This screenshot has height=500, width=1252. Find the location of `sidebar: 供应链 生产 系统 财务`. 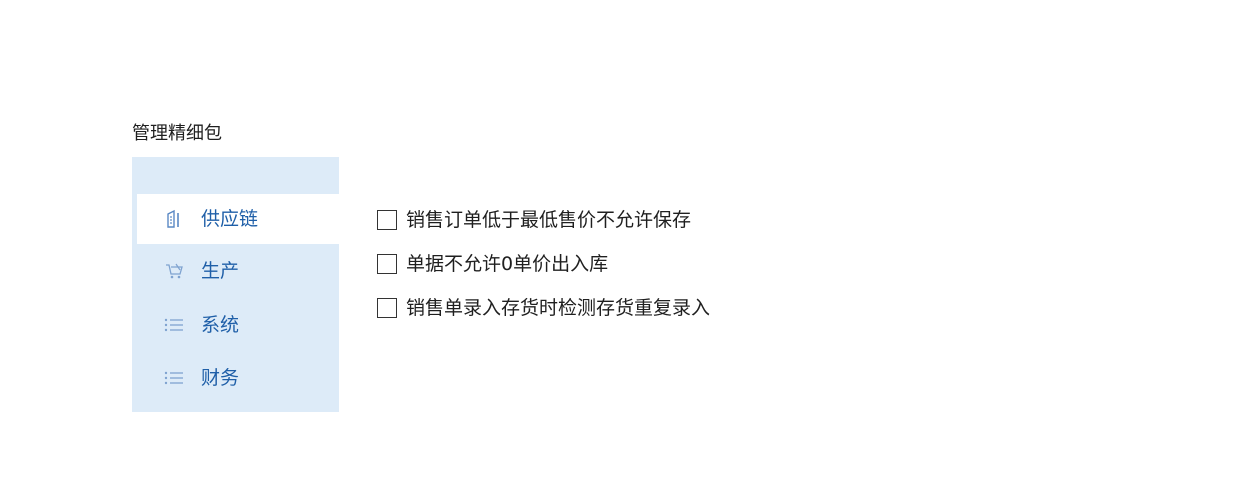

sidebar: 供应链 生产 系统 财务 is located at coordinates (235, 284).